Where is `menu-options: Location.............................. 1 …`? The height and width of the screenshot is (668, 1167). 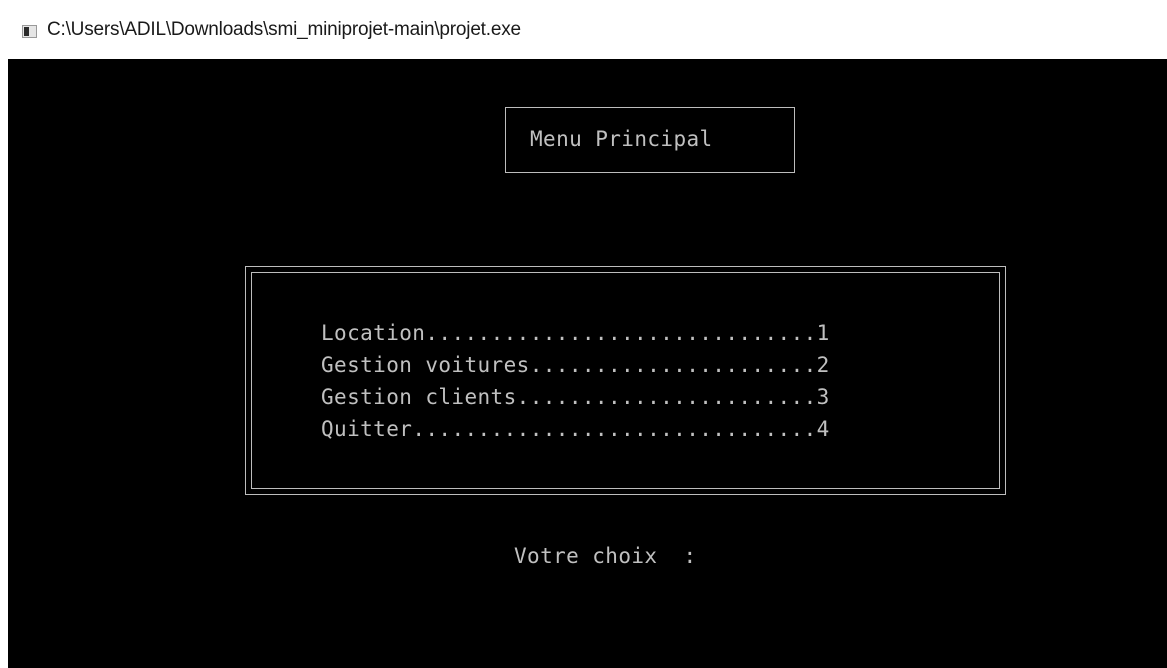 menu-options: Location.............................. 1 … is located at coordinates (575, 381).